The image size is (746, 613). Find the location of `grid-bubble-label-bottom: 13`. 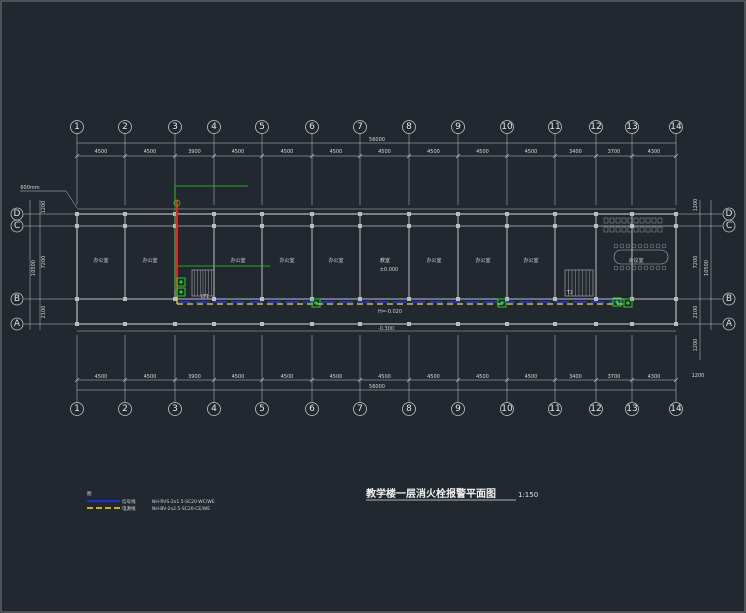

grid-bubble-label-bottom: 13 is located at coordinates (631, 409).